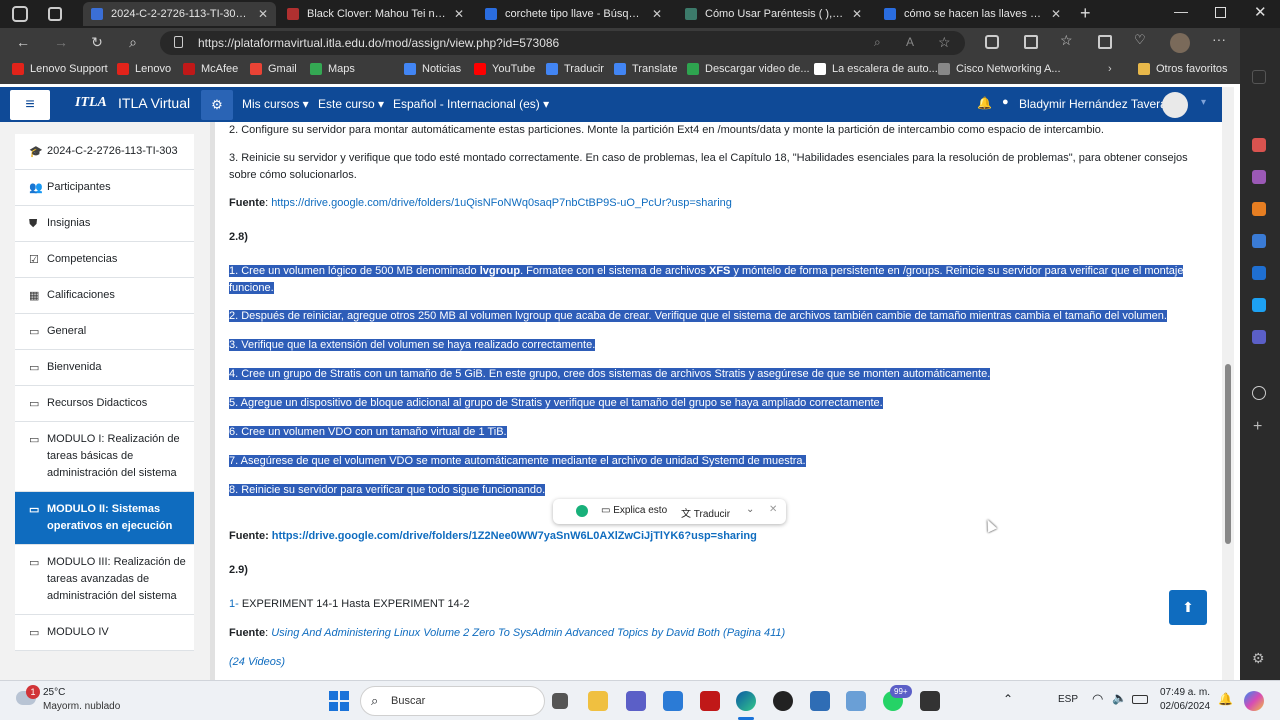 The image size is (1280, 720). What do you see at coordinates (1259, 209) in the screenshot?
I see `office-icon` at bounding box center [1259, 209].